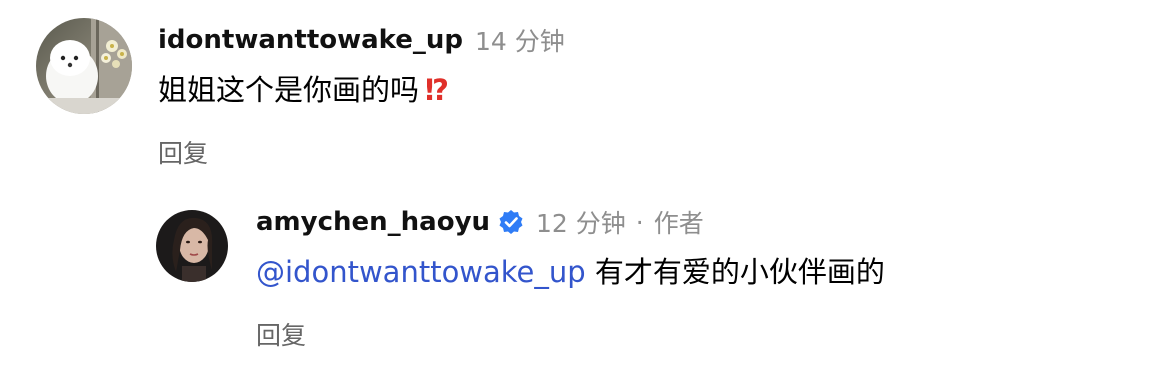 Image resolution: width=1173 pixels, height=377 pixels. What do you see at coordinates (581, 223) in the screenshot?
I see `timestamp: 12 分钟` at bounding box center [581, 223].